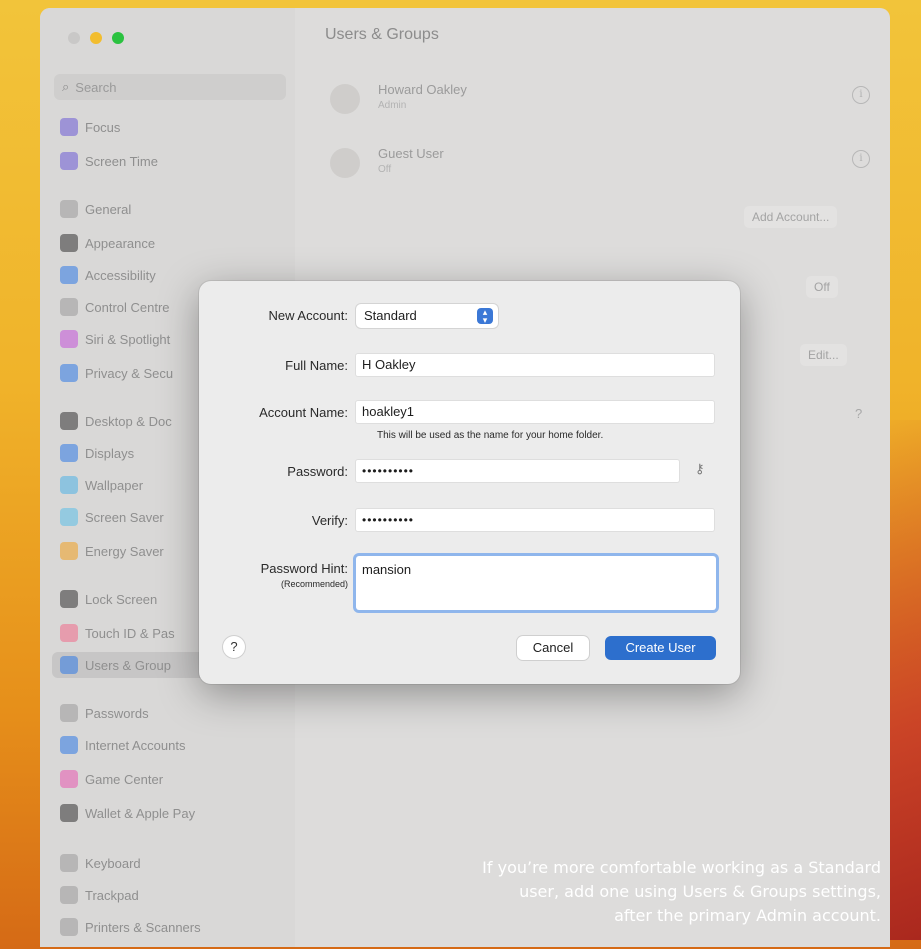 This screenshot has width=921, height=949. What do you see at coordinates (114, 485) in the screenshot?
I see `sidebar-item-label: Wallpaper` at bounding box center [114, 485].